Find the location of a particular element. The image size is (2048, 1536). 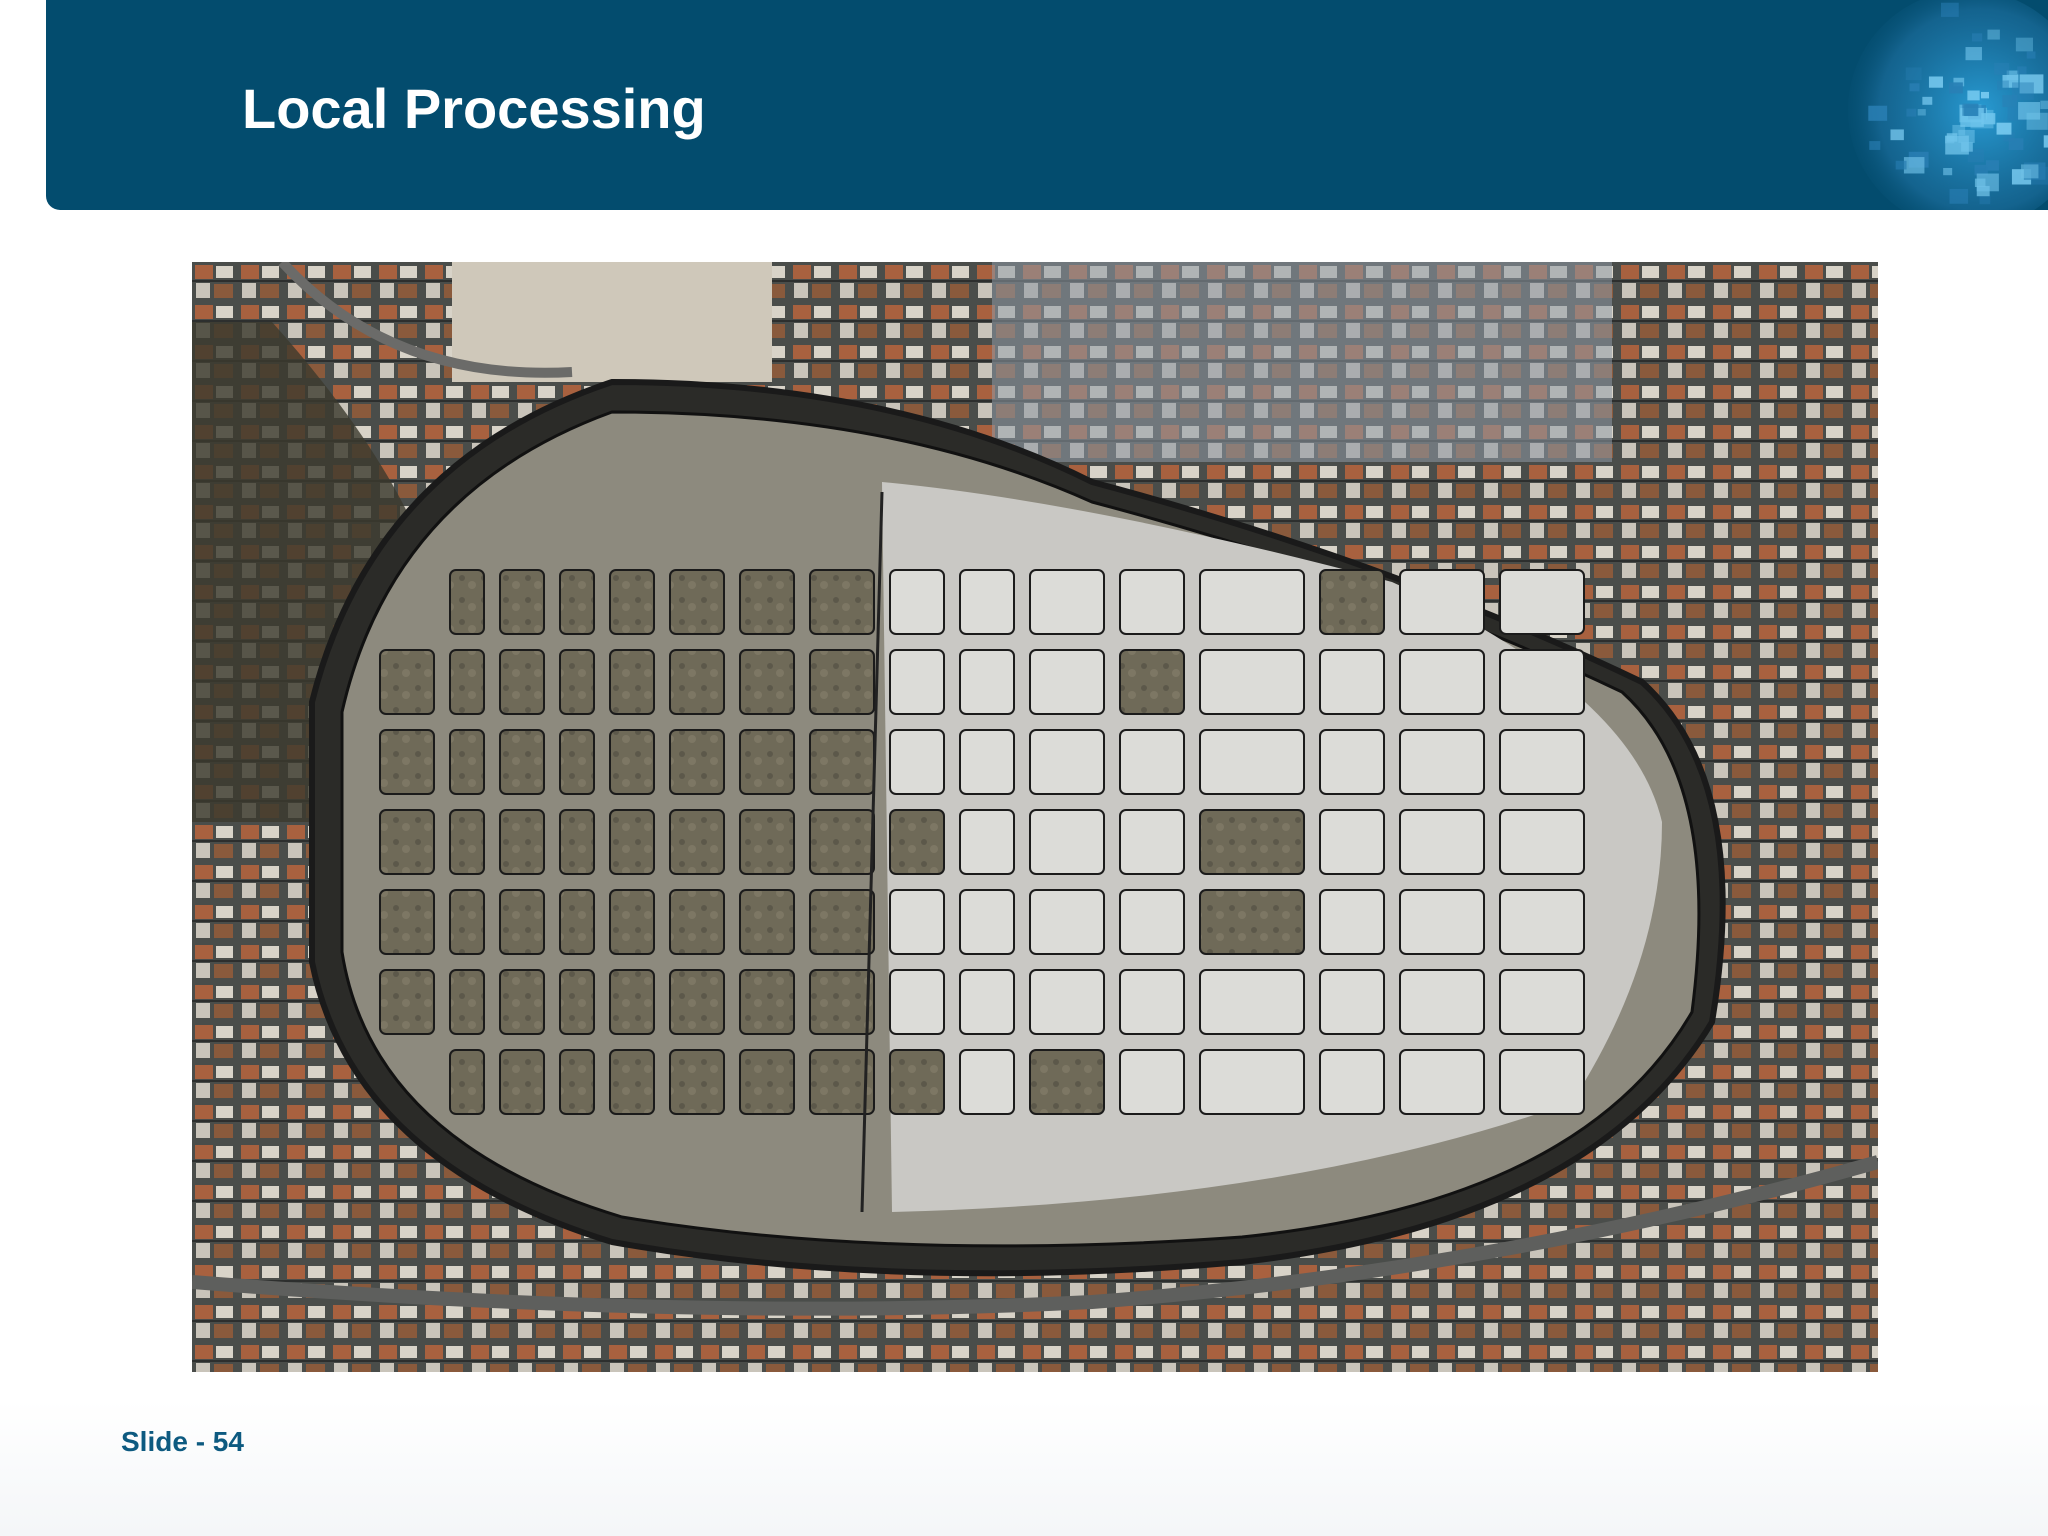

globe-mosaic-icon is located at coordinates (1933, 105).